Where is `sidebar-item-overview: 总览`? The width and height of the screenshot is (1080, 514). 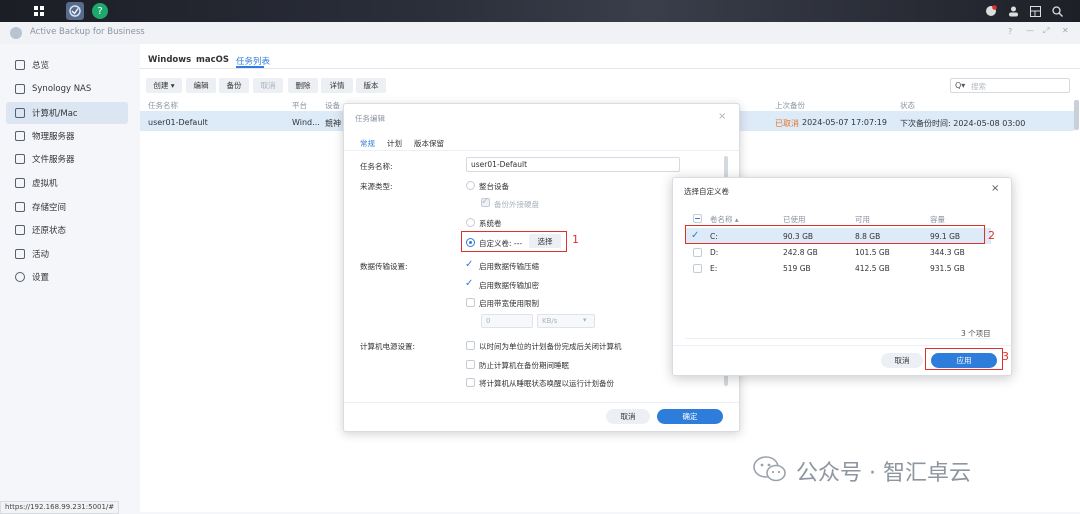
sidebar-item-overview: 总览 is located at coordinates (67, 65).